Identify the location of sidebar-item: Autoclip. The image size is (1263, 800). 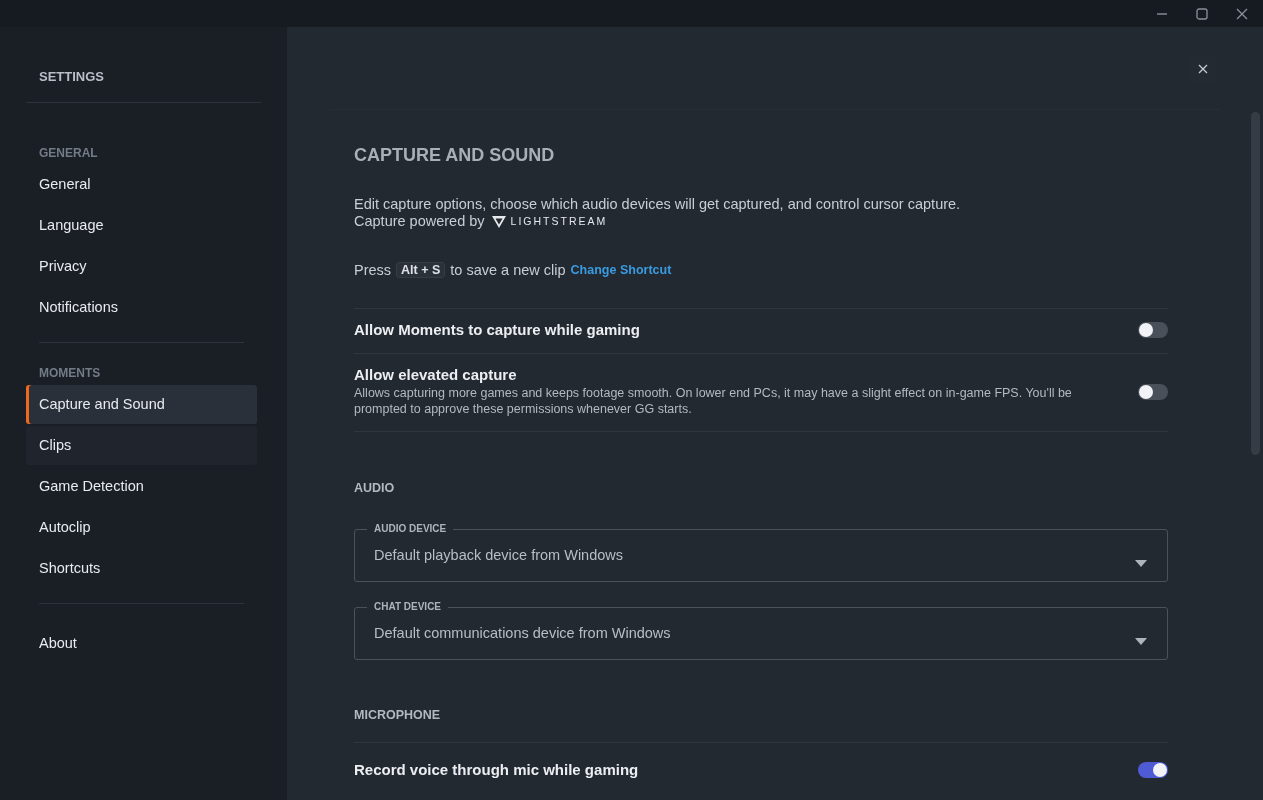
(141, 527).